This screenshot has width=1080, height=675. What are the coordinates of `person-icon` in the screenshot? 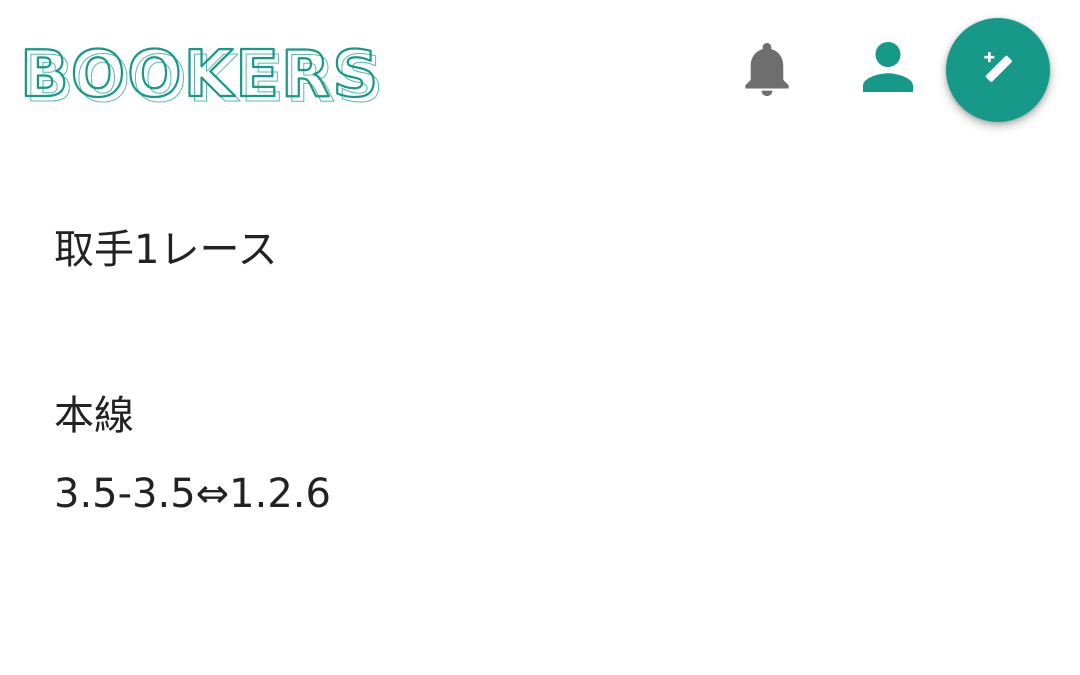 It's located at (888, 69).